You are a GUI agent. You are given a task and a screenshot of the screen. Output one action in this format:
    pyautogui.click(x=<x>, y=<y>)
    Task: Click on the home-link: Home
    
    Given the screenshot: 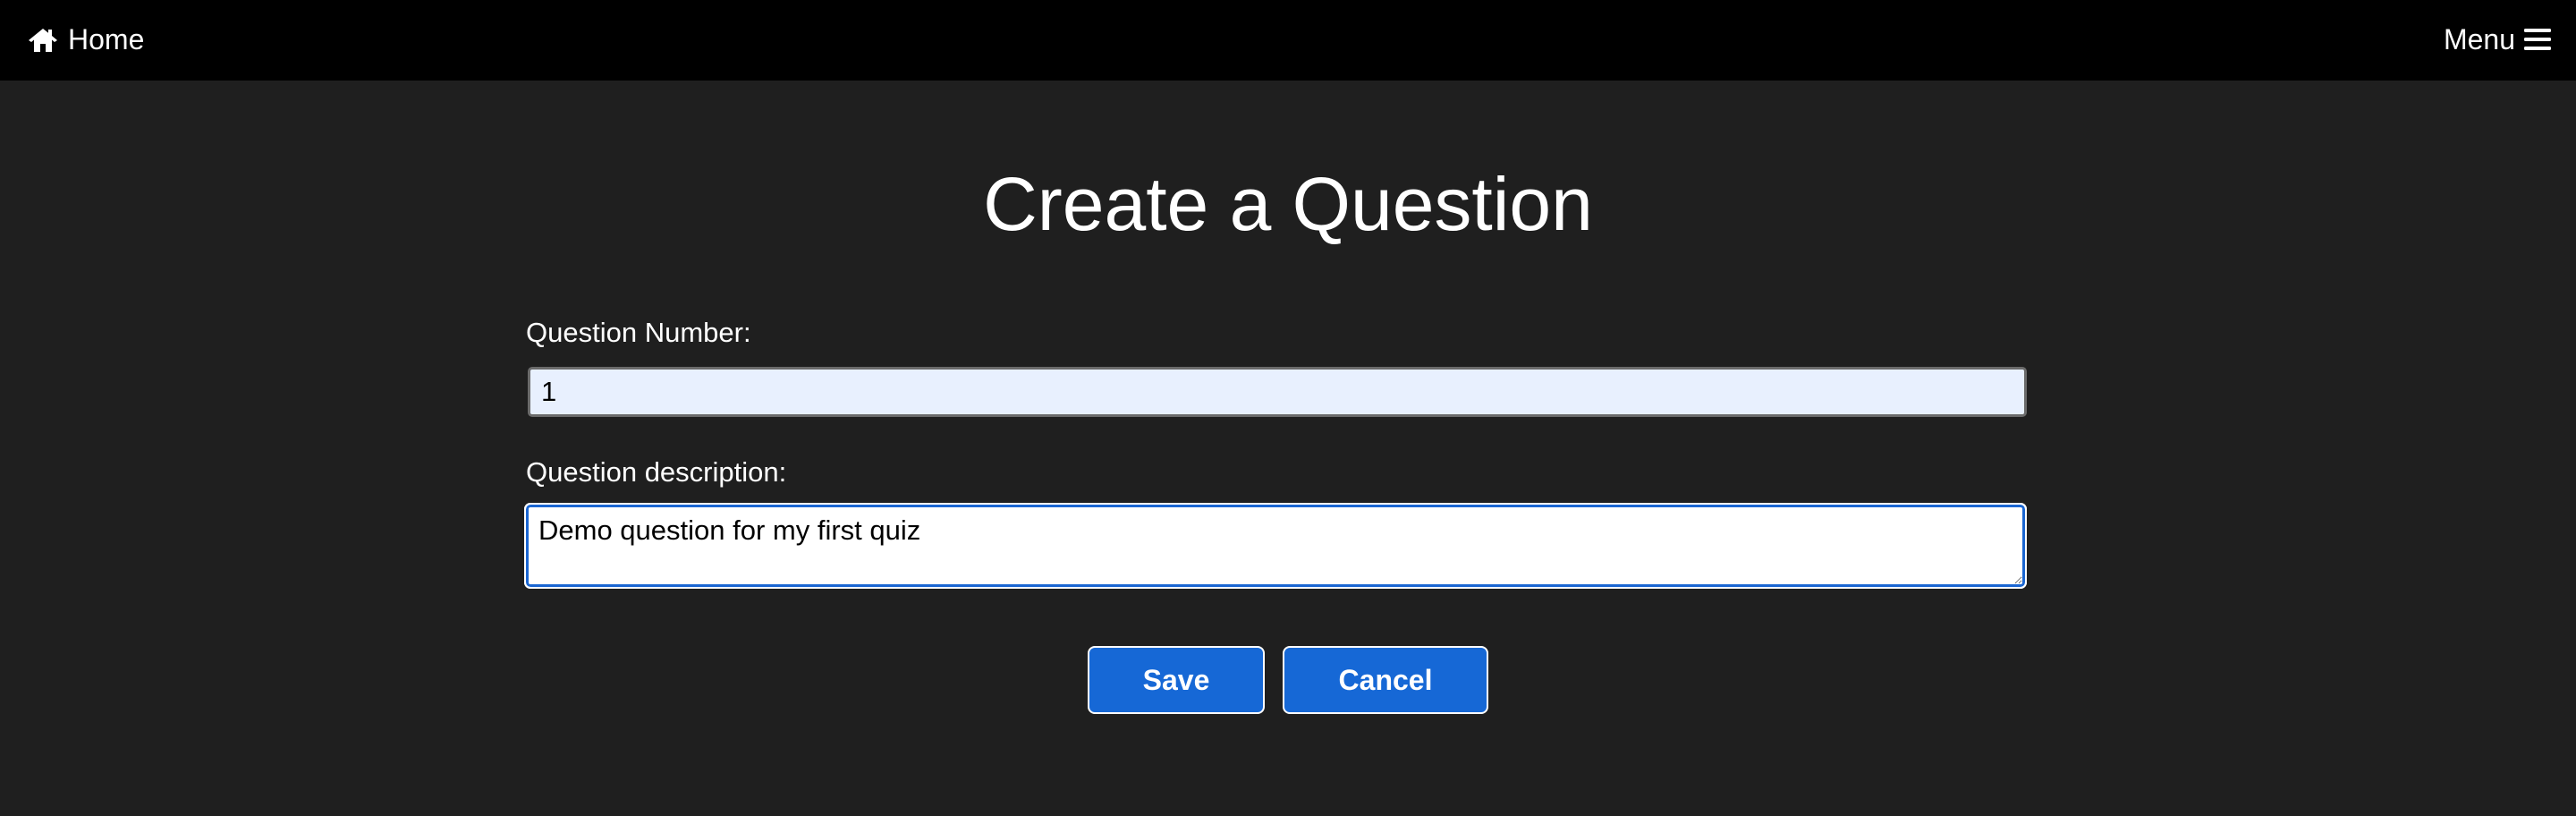 What is the action you would take?
    pyautogui.click(x=85, y=39)
    